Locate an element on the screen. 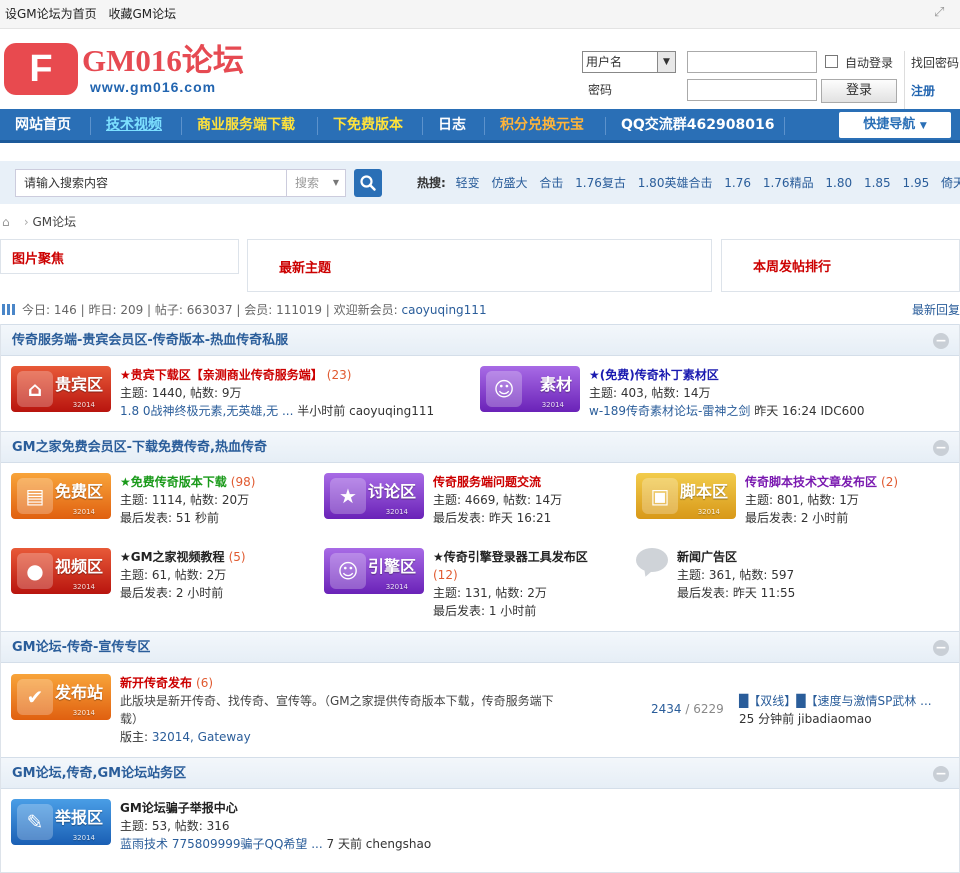 The height and width of the screenshot is (873, 960). expand-icon: ⤢ is located at coordinates (941, 13).